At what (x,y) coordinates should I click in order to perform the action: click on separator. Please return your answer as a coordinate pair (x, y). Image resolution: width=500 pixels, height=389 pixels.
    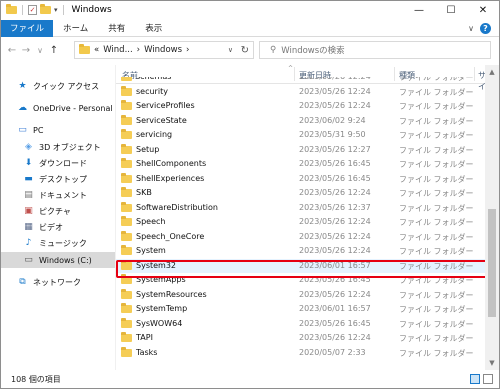
    Looking at the image, I should click on (22, 10).